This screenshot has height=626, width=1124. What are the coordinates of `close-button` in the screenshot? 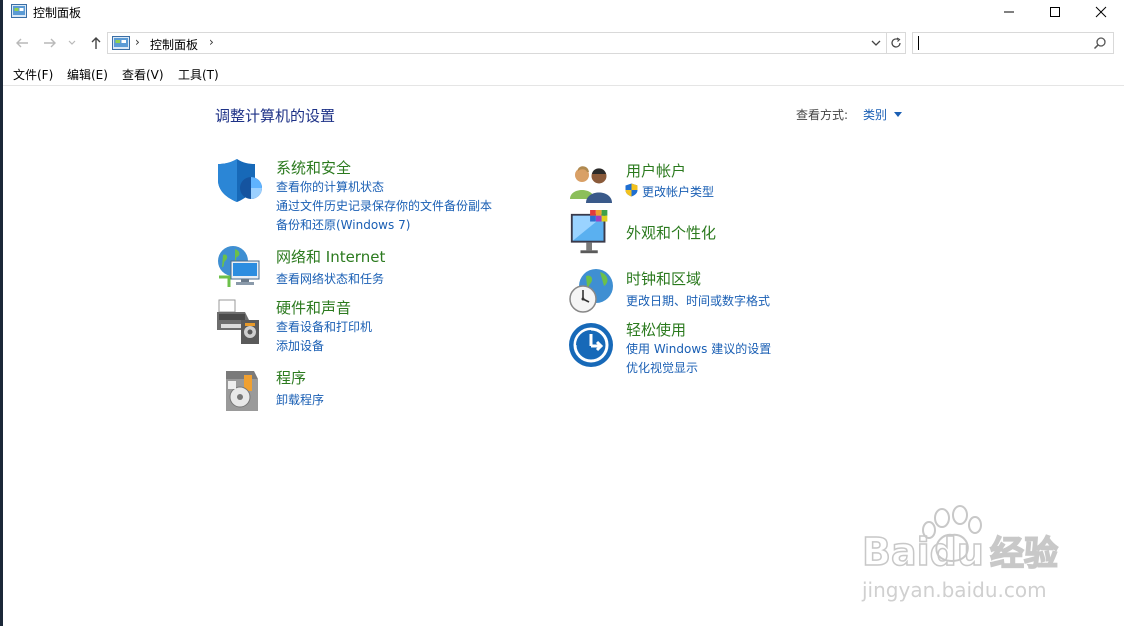 It's located at (1101, 12).